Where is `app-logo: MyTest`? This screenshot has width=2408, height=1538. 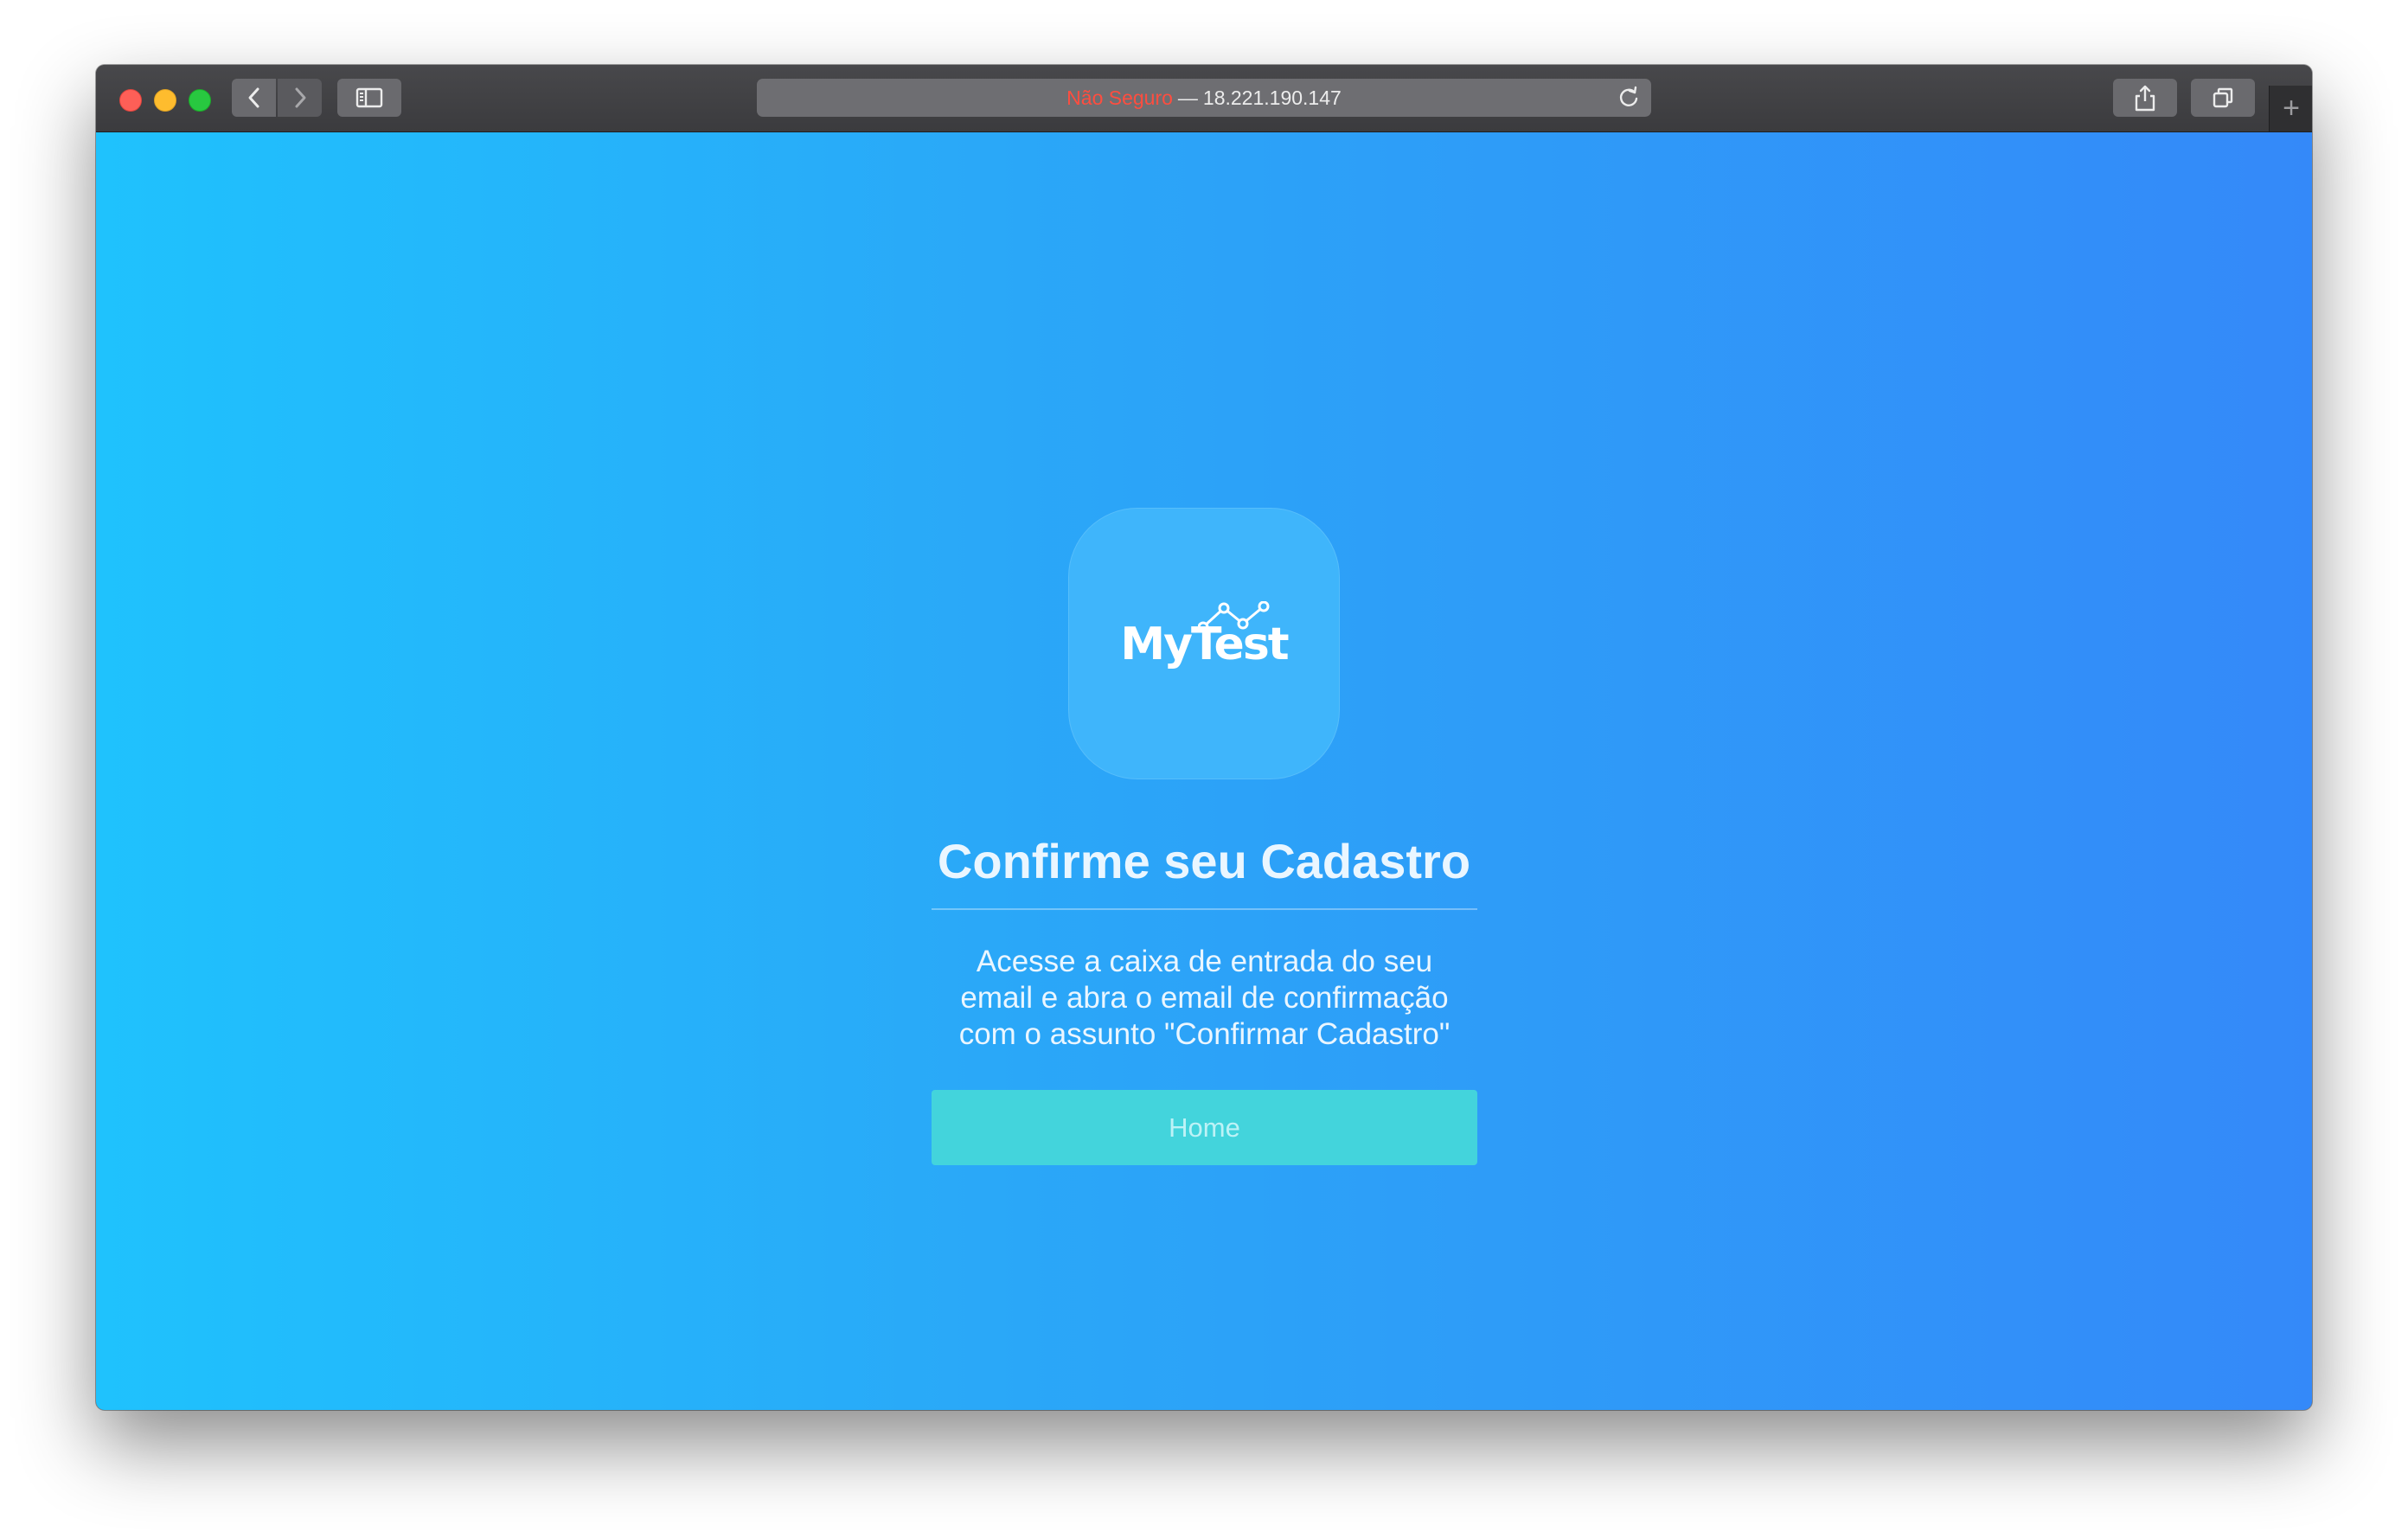
app-logo: MyTest is located at coordinates (1204, 643).